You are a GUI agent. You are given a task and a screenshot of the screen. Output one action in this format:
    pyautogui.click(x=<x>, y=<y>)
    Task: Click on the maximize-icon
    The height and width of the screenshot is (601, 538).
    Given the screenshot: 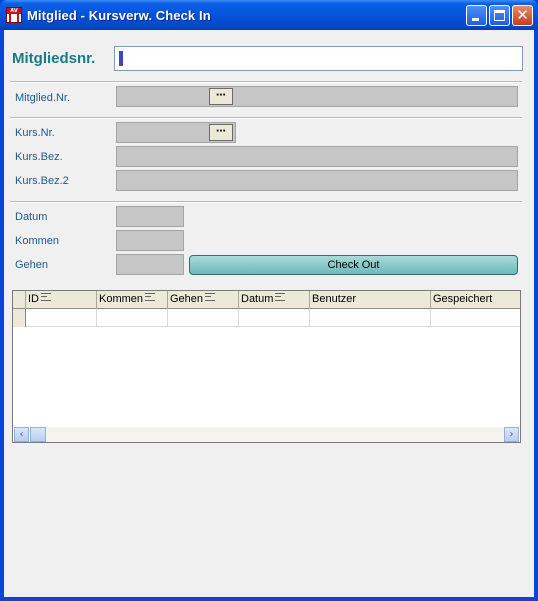 What is the action you would take?
    pyautogui.click(x=499, y=15)
    